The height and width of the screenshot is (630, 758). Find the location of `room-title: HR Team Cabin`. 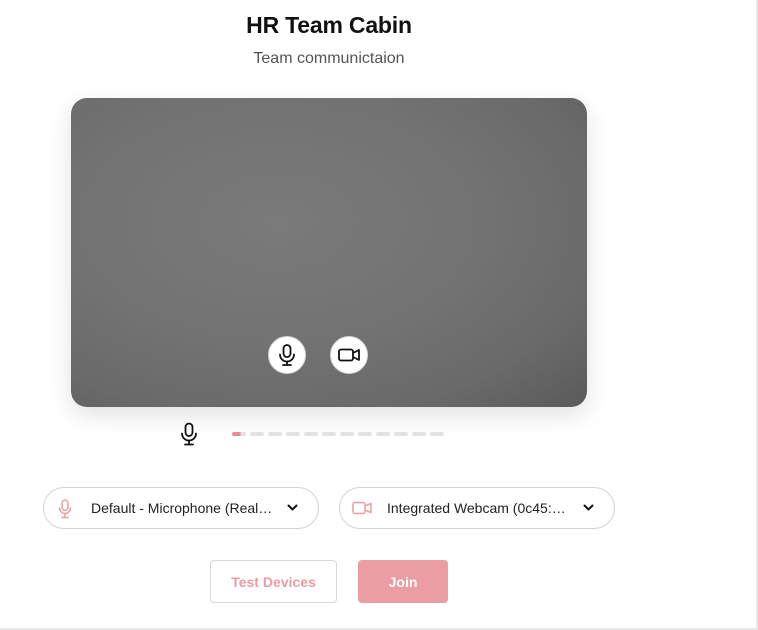

room-title: HR Team Cabin is located at coordinates (329, 25).